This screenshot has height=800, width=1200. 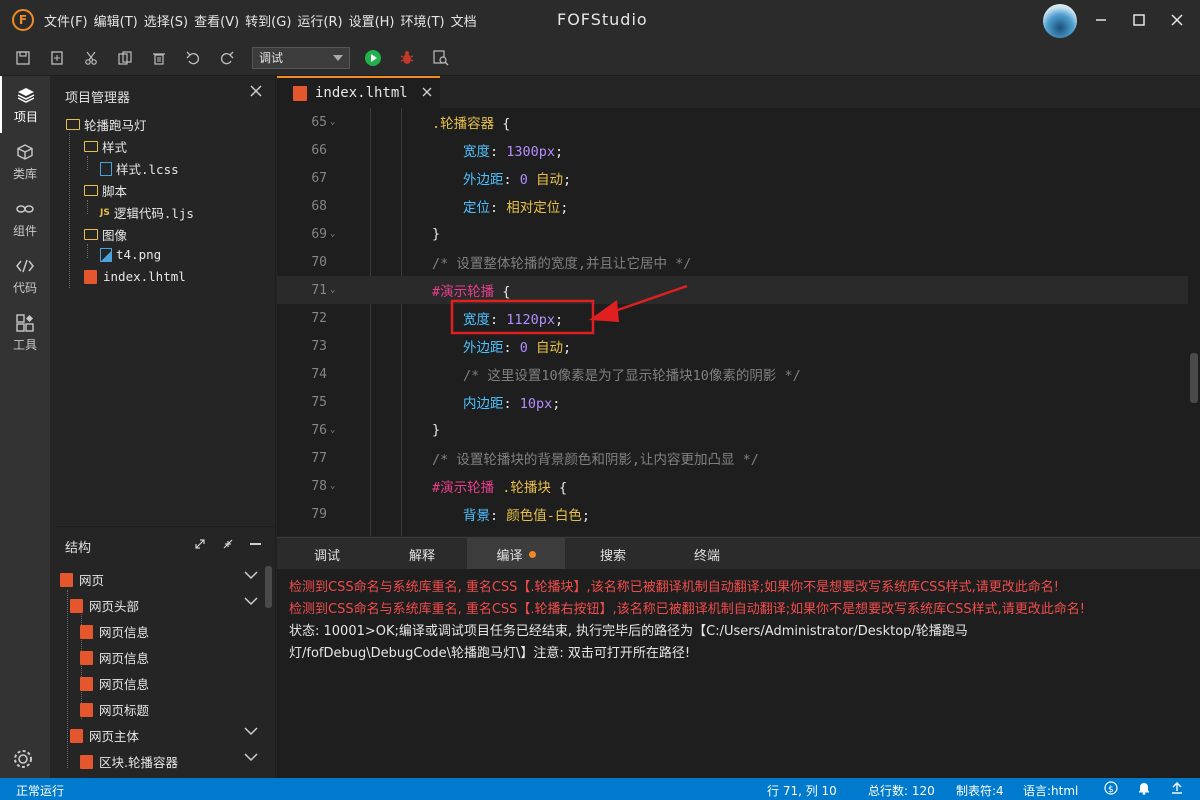 I want to click on tree-item: 图像, so click(x=105, y=234).